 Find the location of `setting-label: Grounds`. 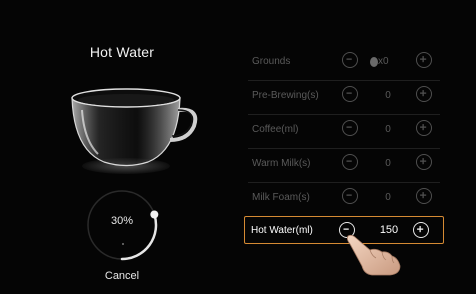

setting-label: Grounds is located at coordinates (271, 61).